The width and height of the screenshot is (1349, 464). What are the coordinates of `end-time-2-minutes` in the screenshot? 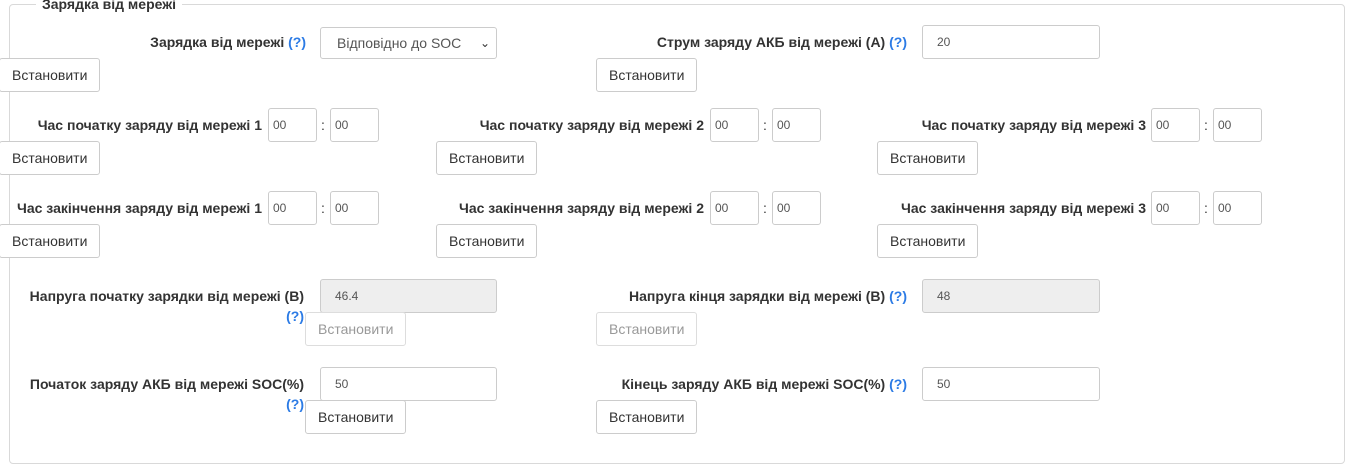 It's located at (796, 208).